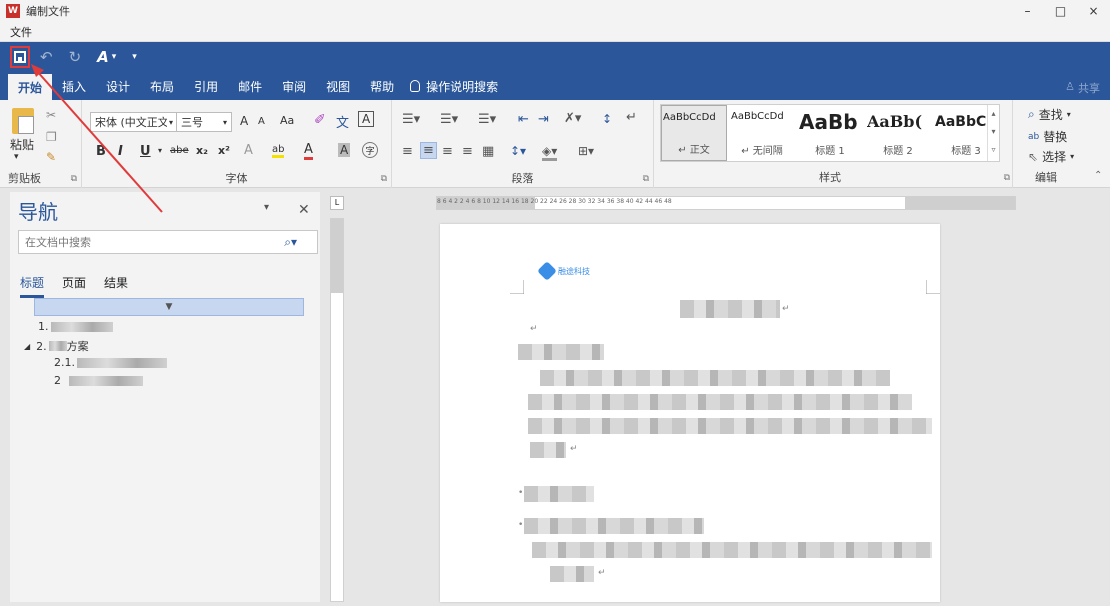 Image resolution: width=1110 pixels, height=606 pixels. I want to click on replace-button: ab 替换, so click(1047, 136).